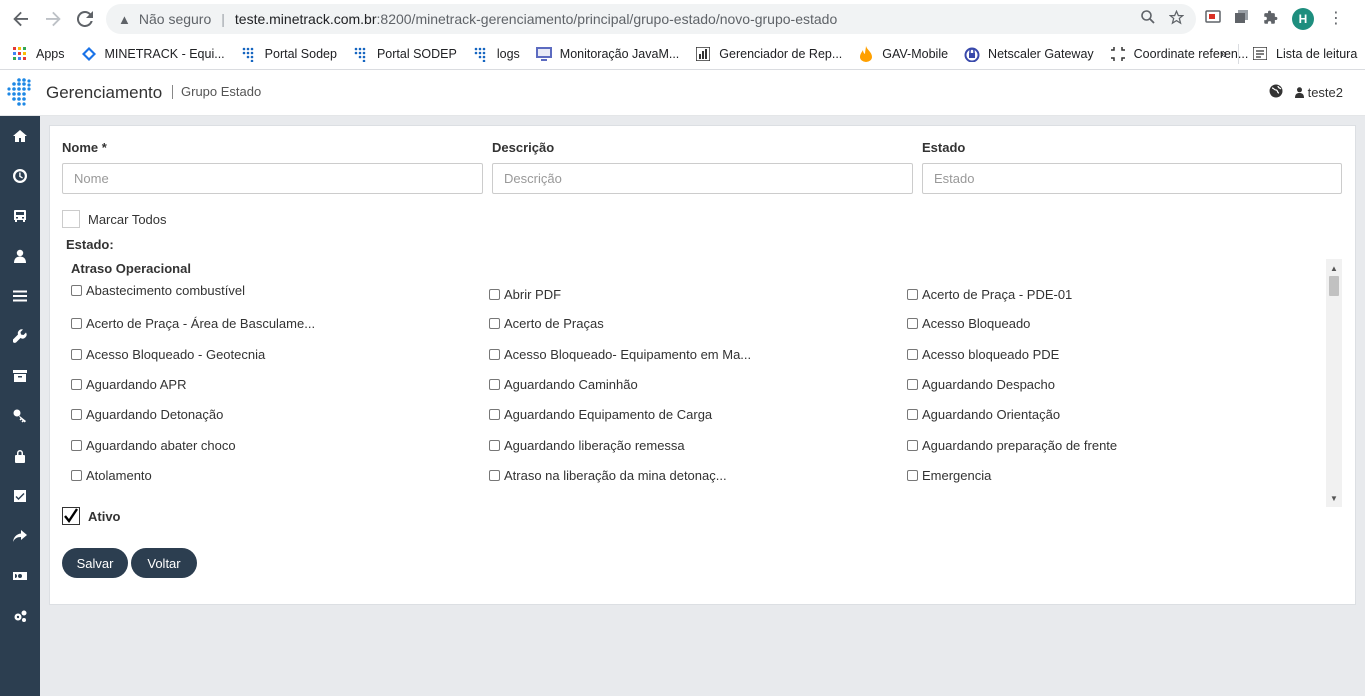  What do you see at coordinates (20, 256) in the screenshot?
I see `user-icon` at bounding box center [20, 256].